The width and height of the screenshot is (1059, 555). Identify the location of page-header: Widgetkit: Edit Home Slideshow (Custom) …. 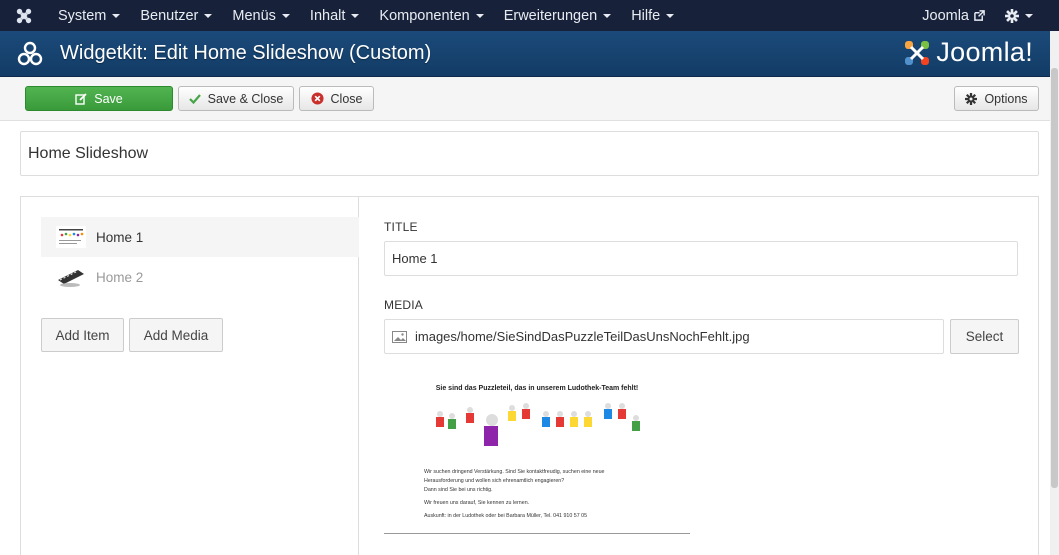
(529, 54).